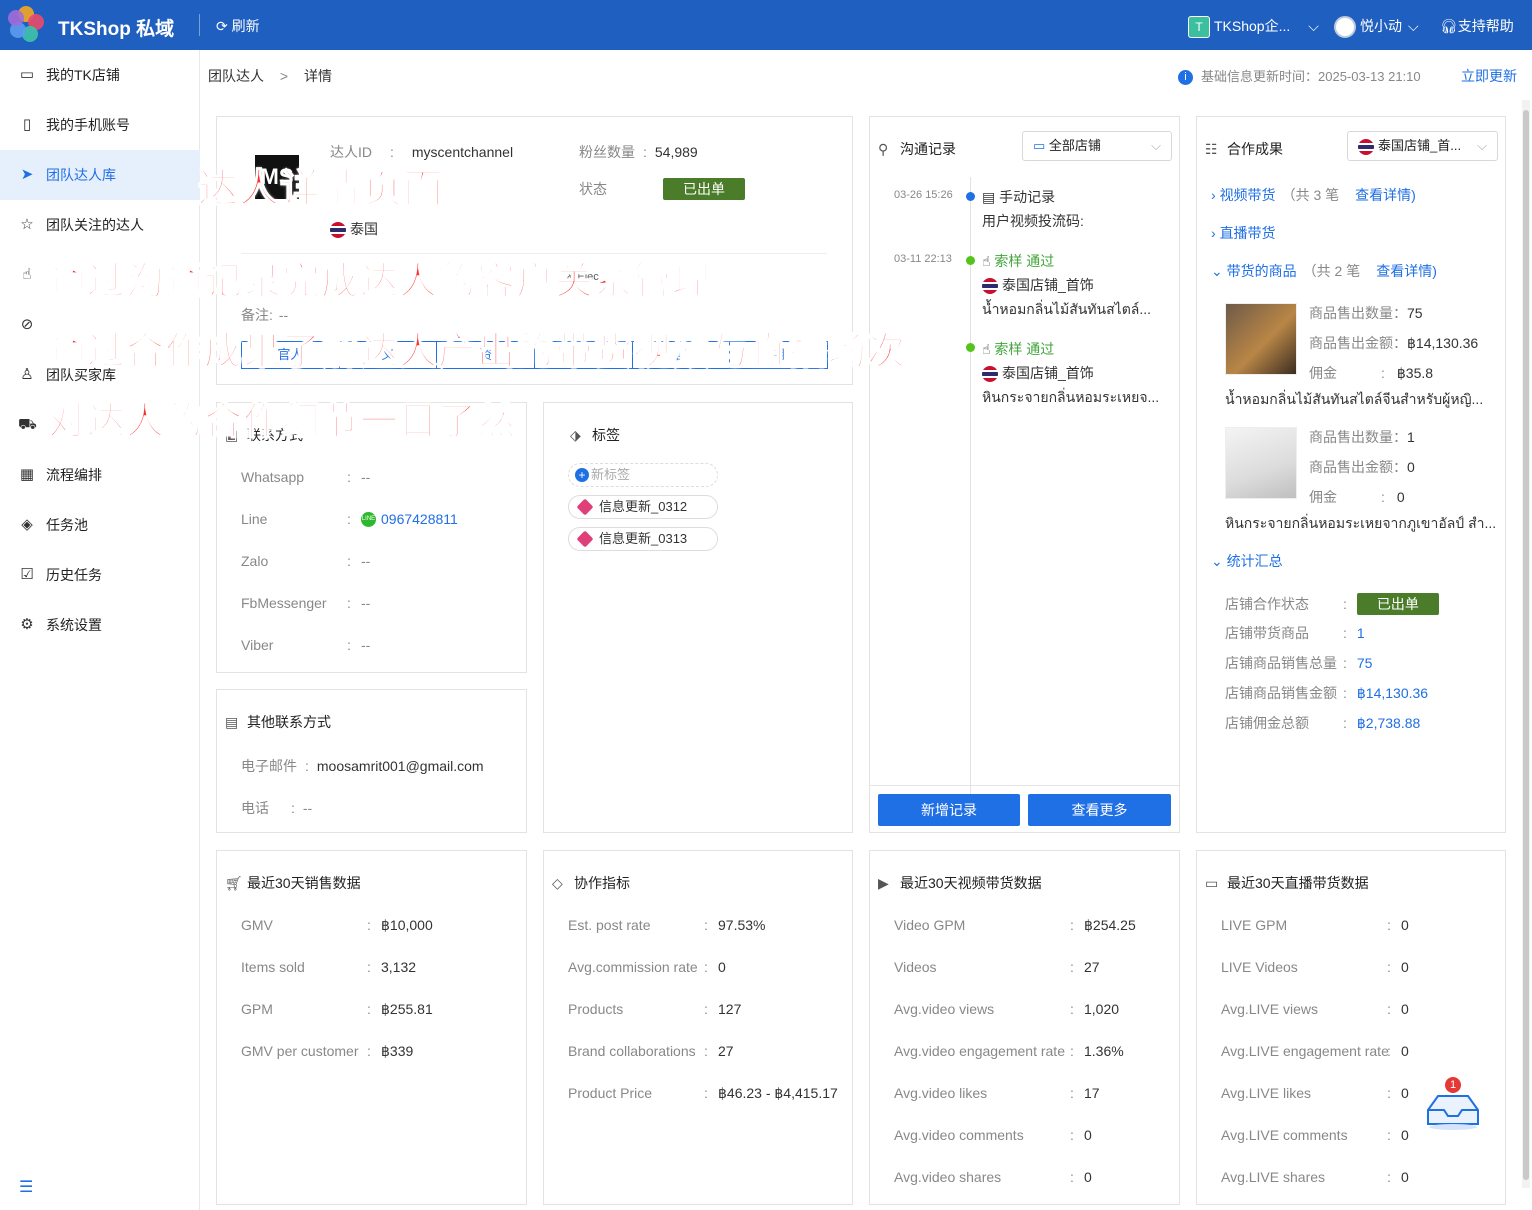 Image resolution: width=1532 pixels, height=1210 pixels. What do you see at coordinates (915, 967) in the screenshot?
I see `video-label: Videos` at bounding box center [915, 967].